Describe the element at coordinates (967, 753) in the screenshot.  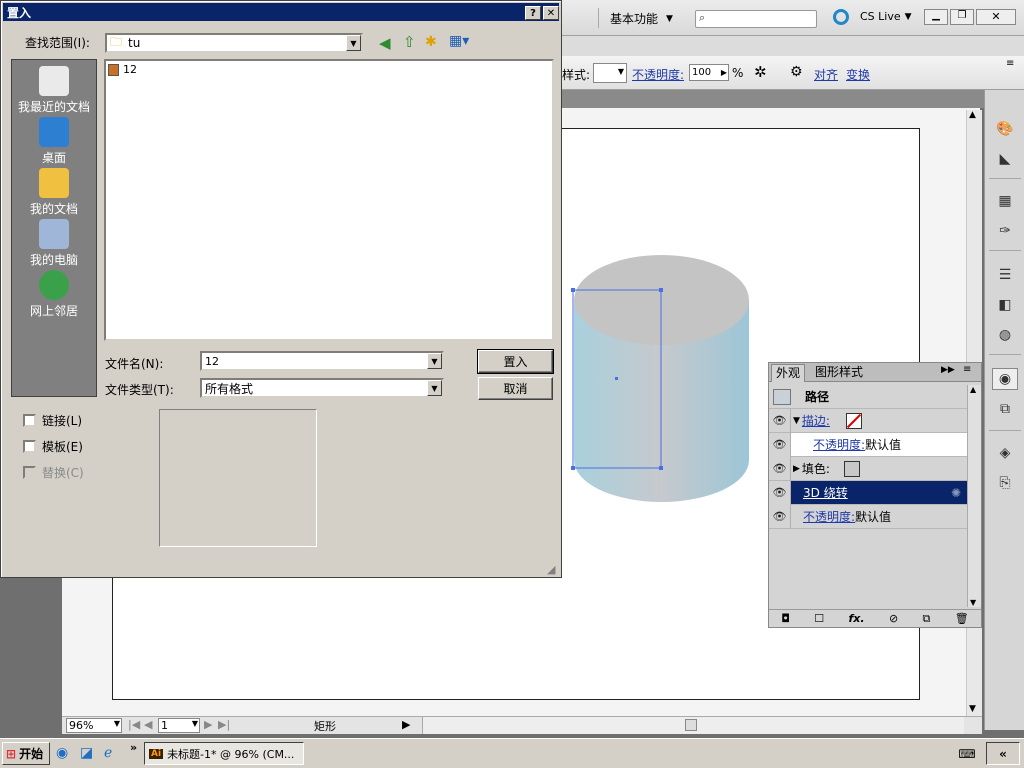
I see `keyboard-icon: ⌨` at that location.